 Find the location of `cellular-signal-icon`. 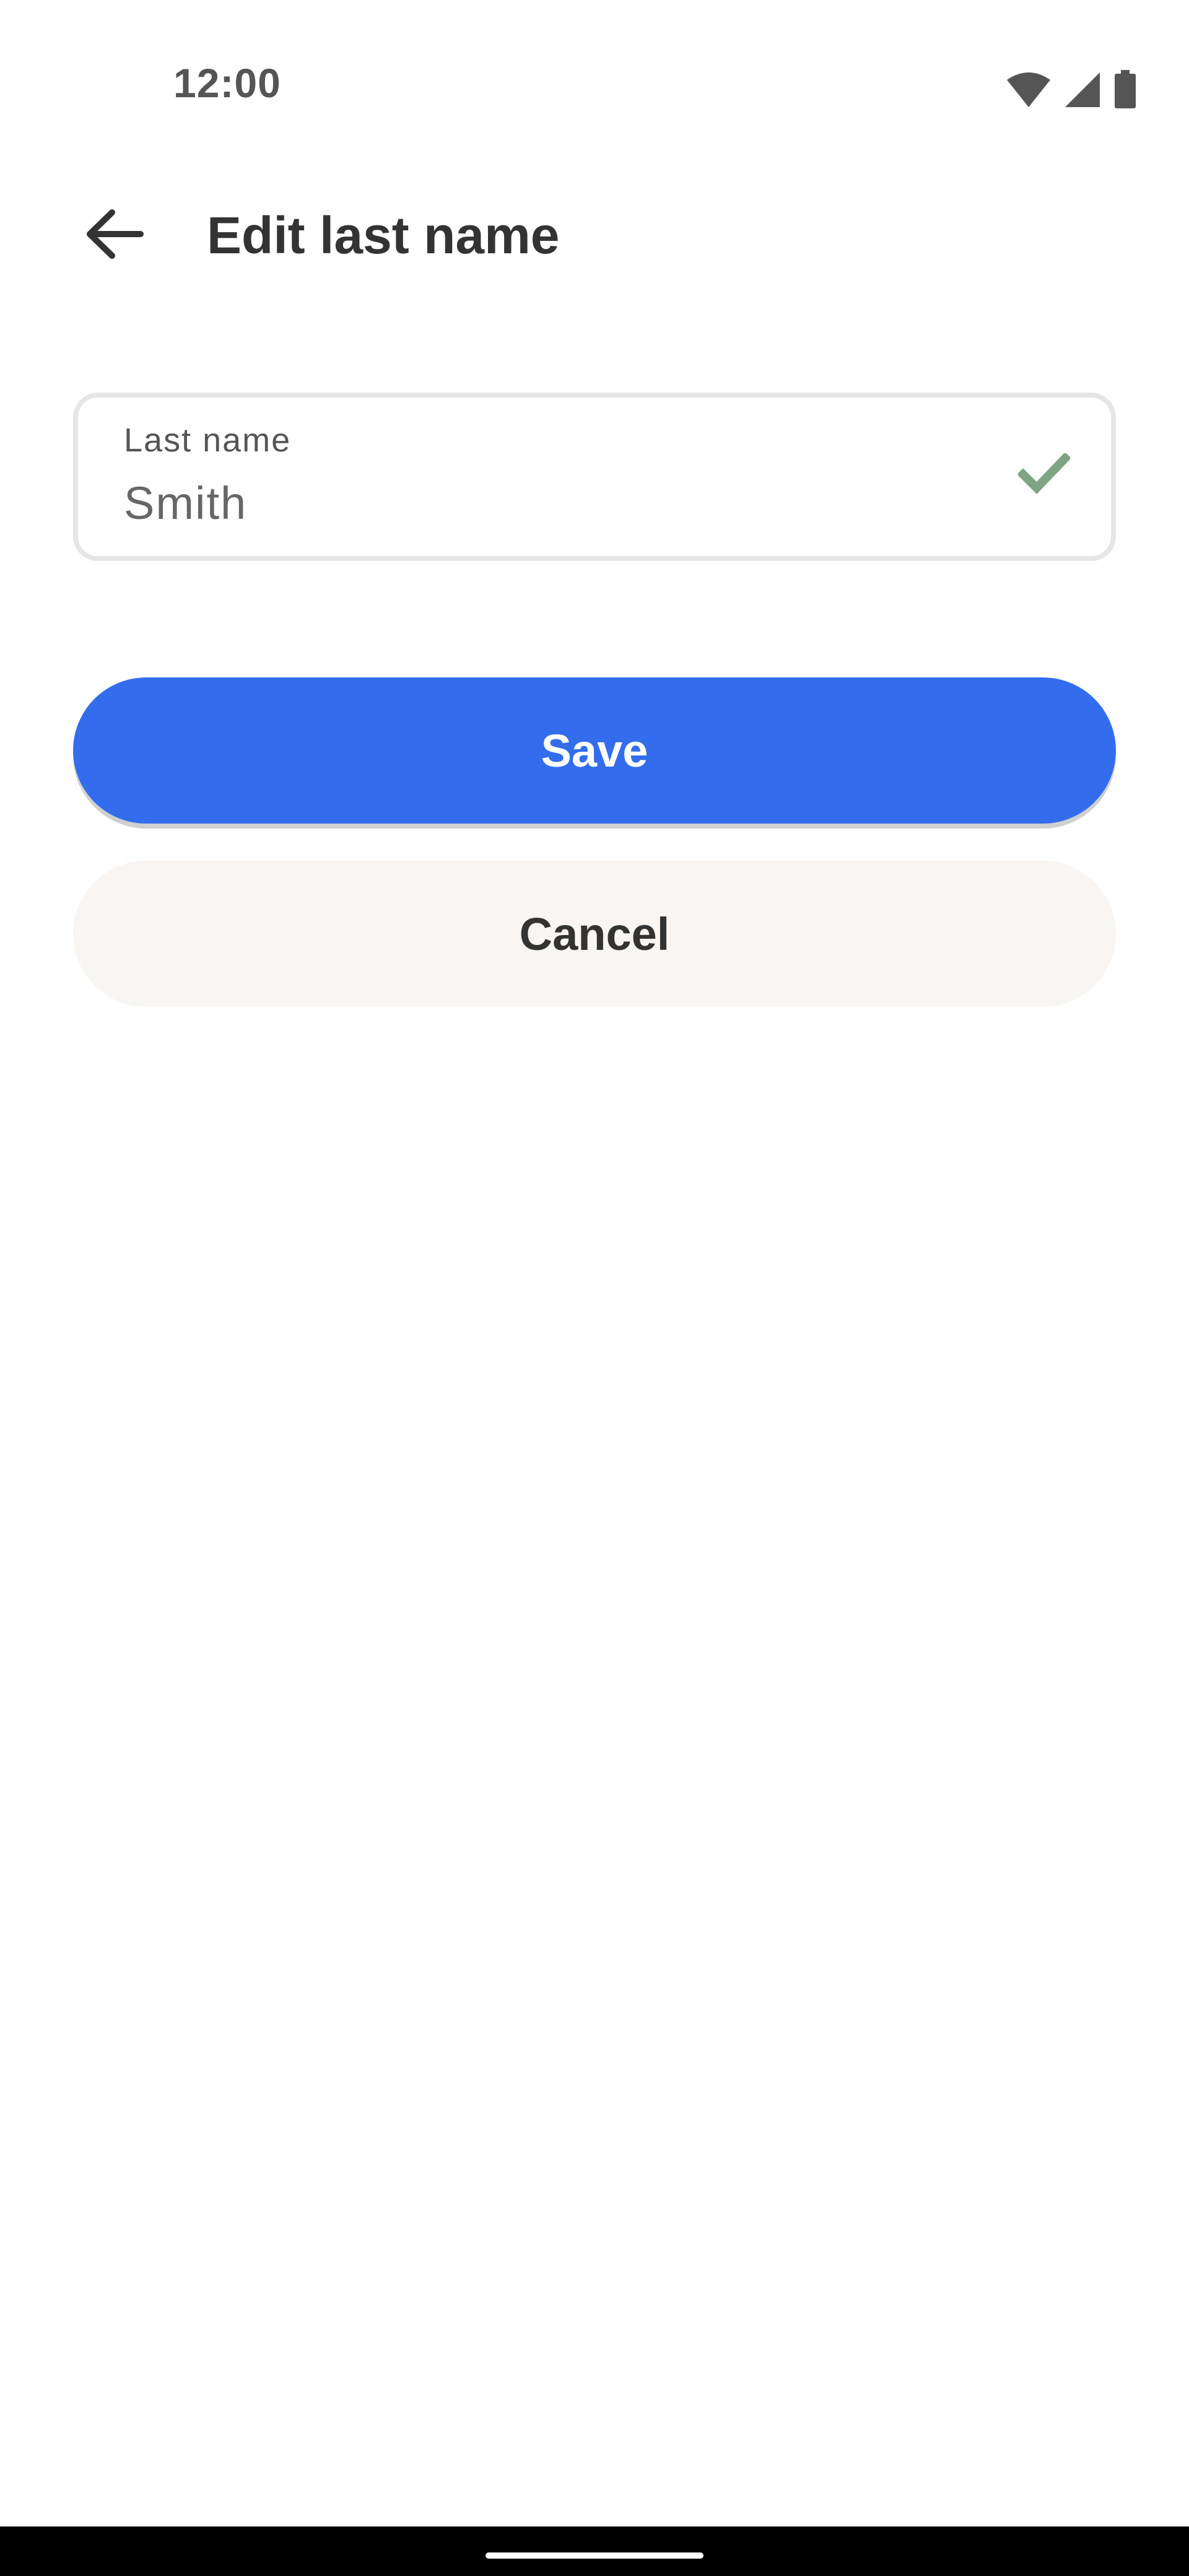

cellular-signal-icon is located at coordinates (1082, 89).